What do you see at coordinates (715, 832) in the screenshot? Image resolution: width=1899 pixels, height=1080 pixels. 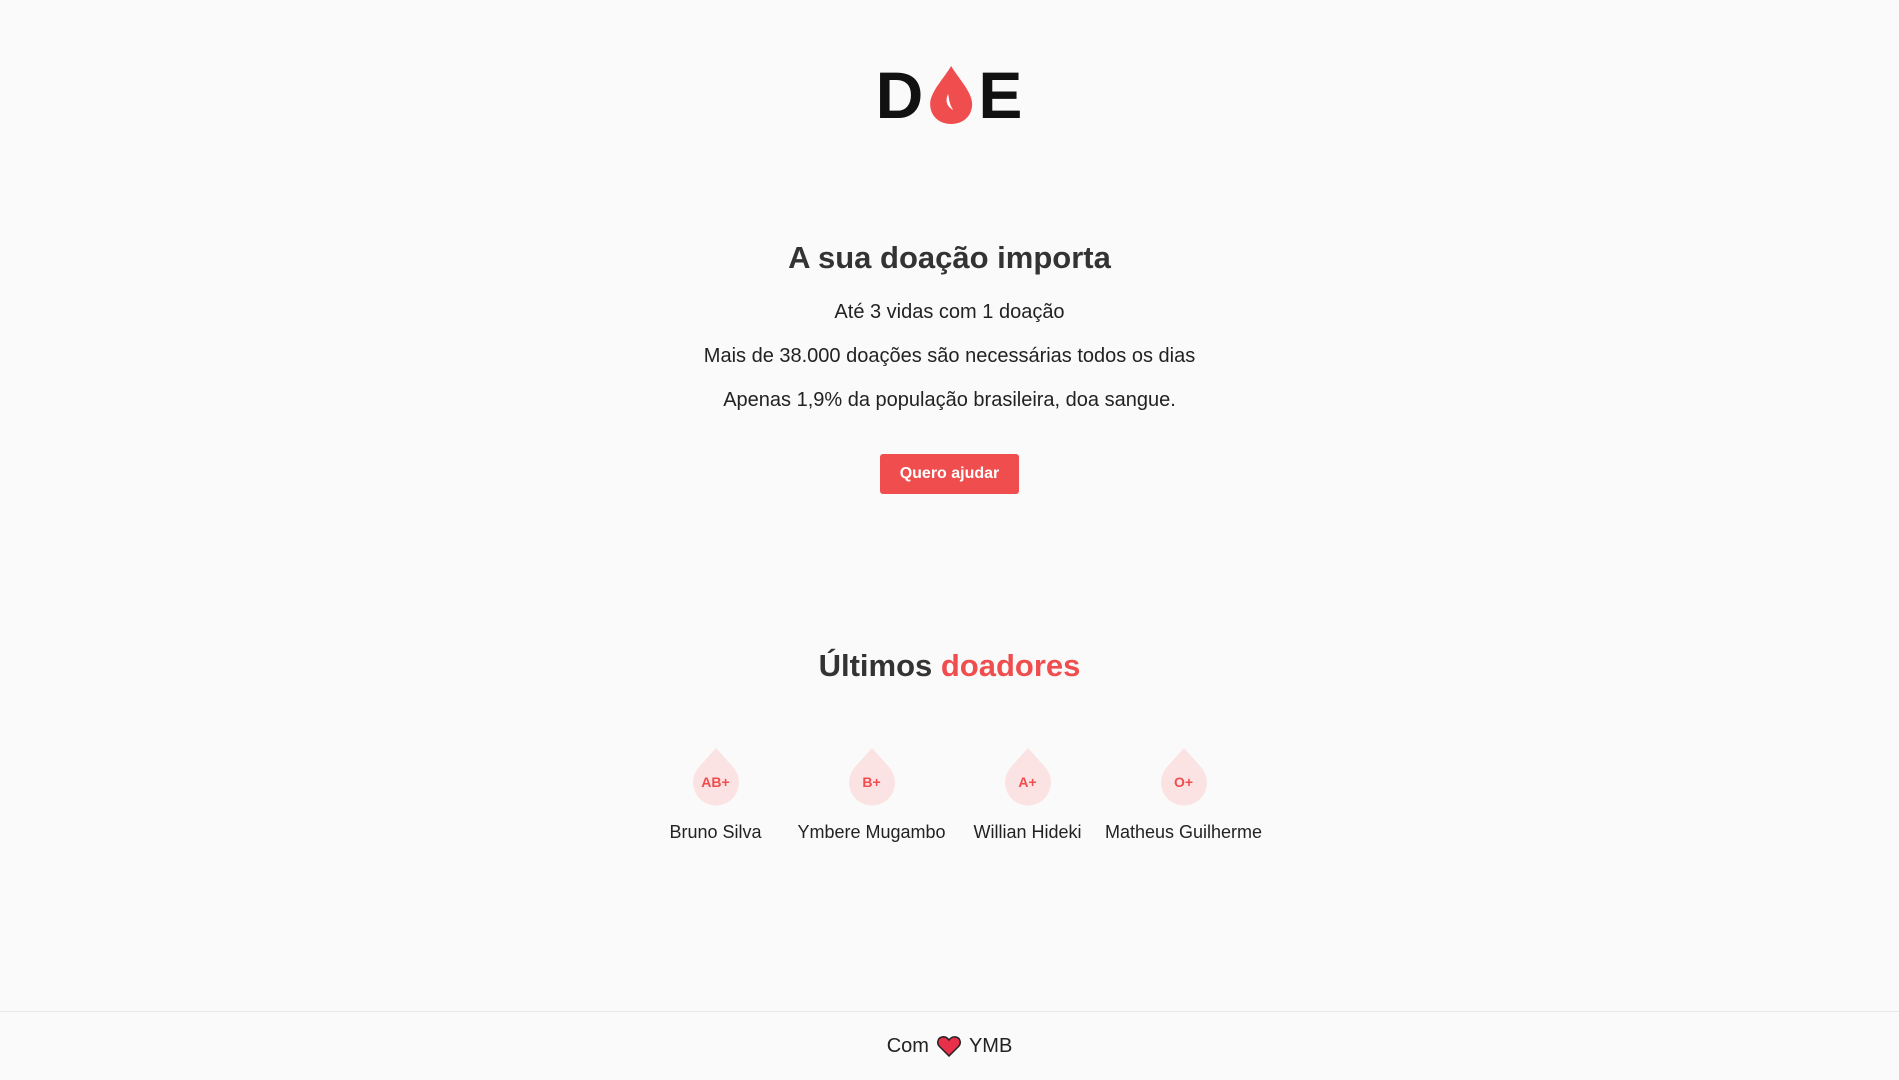 I see `donor-name: Bruno Silva` at bounding box center [715, 832].